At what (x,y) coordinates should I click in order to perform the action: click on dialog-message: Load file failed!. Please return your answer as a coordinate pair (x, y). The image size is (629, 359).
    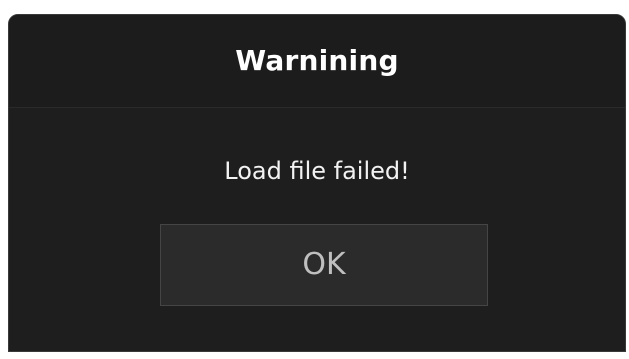
    Looking at the image, I should click on (317, 171).